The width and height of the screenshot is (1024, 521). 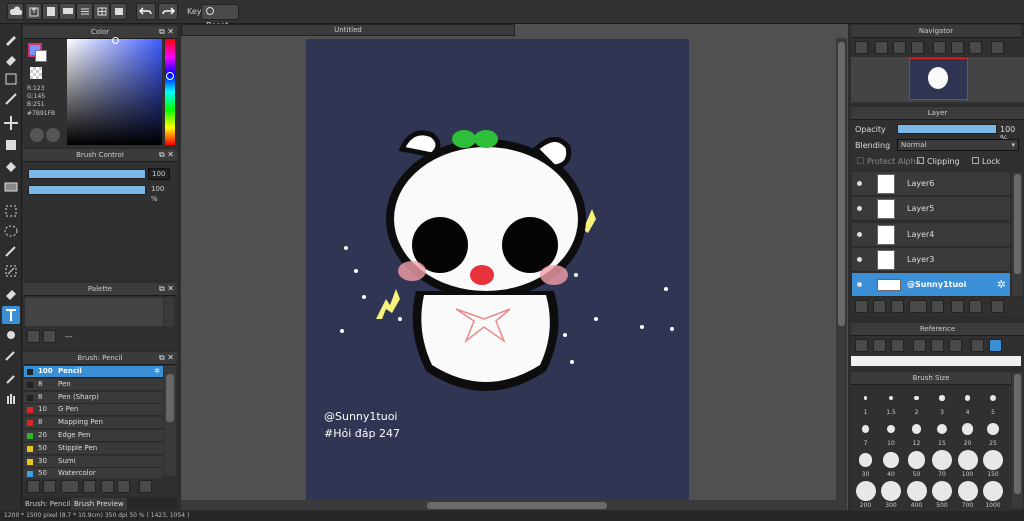 I want to click on eyedropper-icon, so click(x=11, y=355).